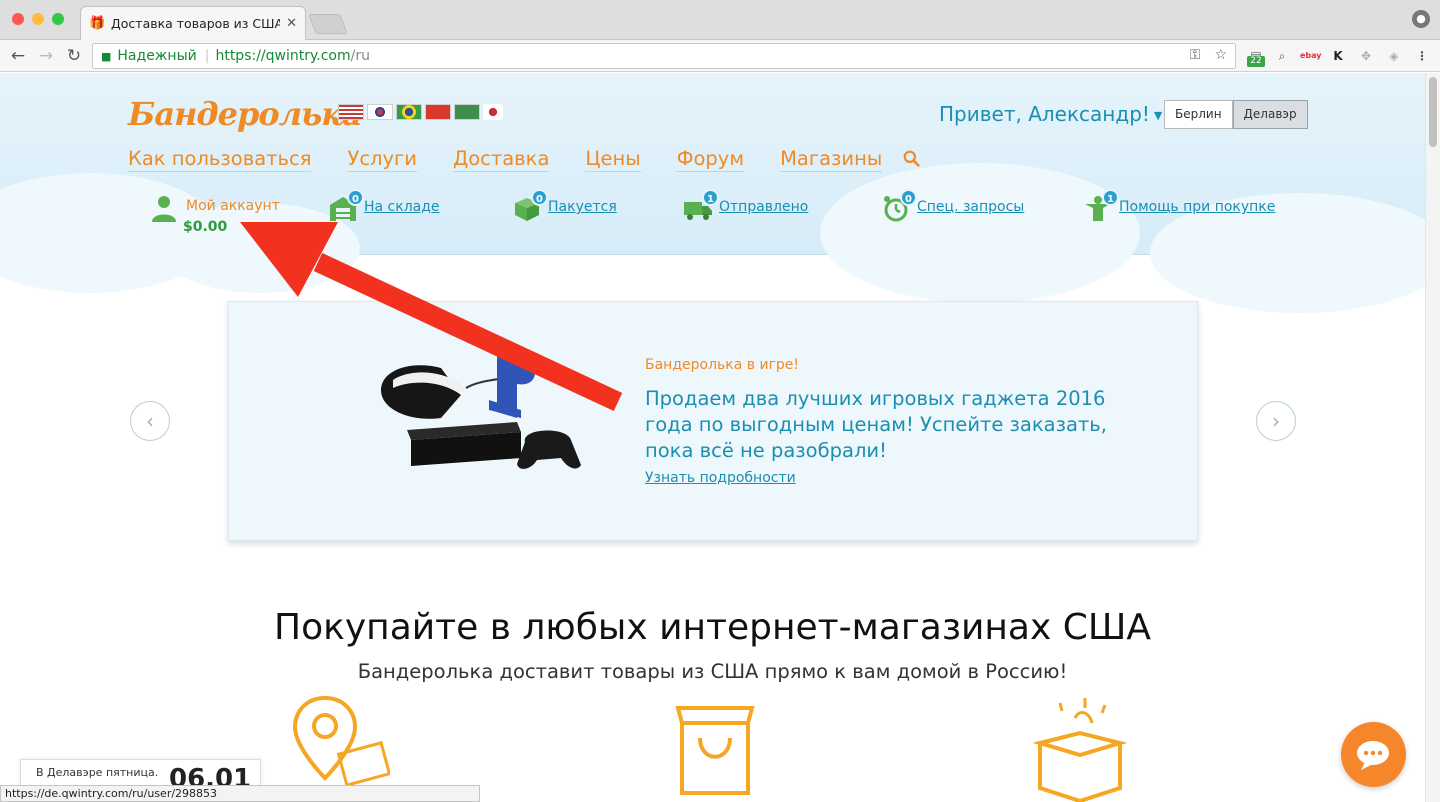  I want to click on tab-title: Доставка товаров из США. То, so click(195, 23).